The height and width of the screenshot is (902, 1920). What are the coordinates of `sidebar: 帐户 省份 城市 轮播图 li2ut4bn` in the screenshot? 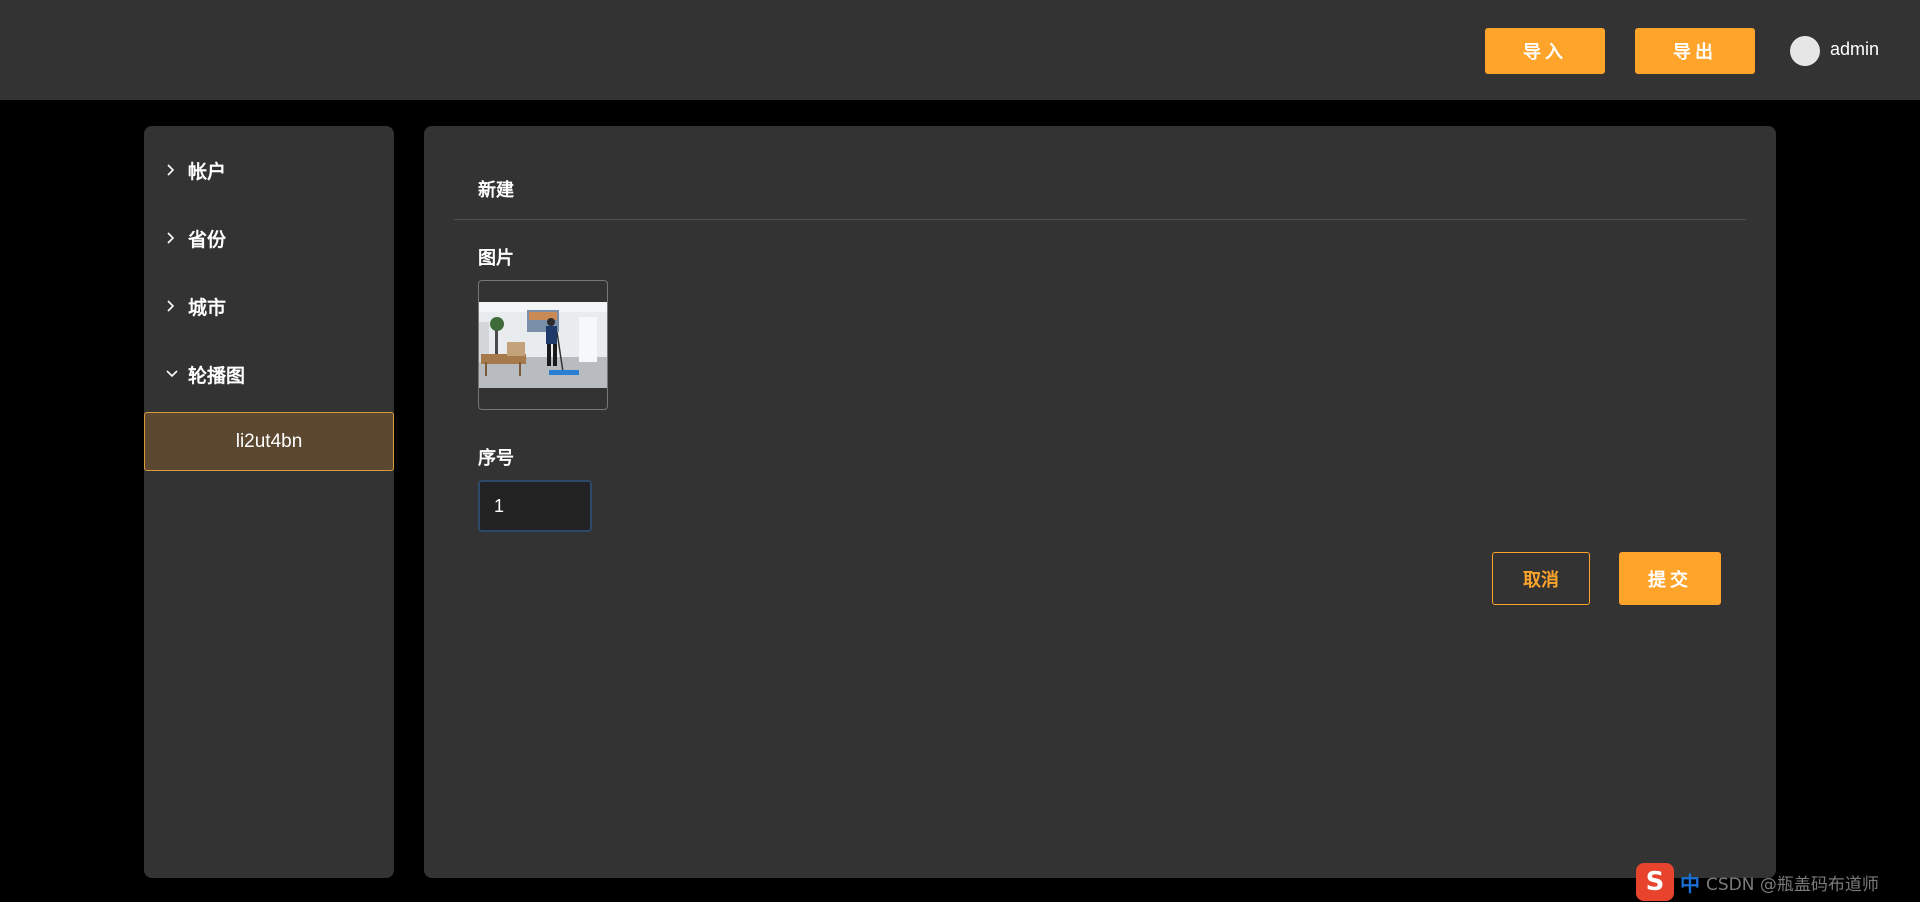 It's located at (269, 502).